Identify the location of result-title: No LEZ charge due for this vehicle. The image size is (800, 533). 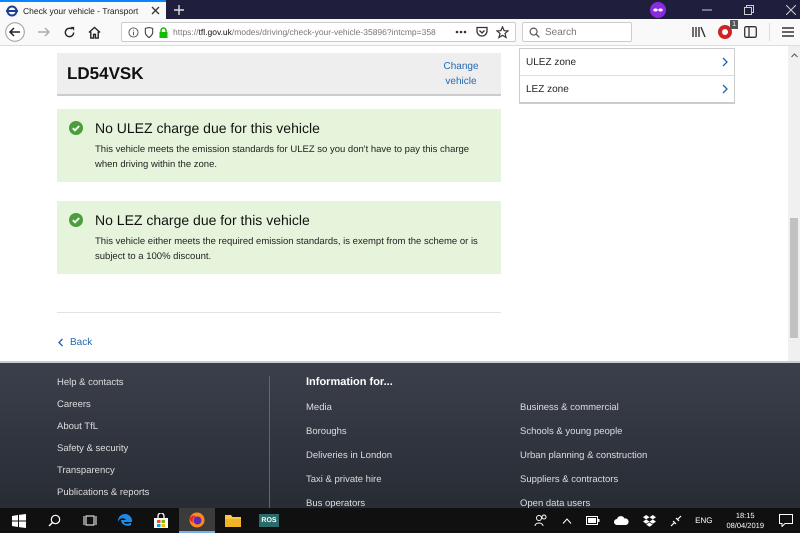
(202, 220).